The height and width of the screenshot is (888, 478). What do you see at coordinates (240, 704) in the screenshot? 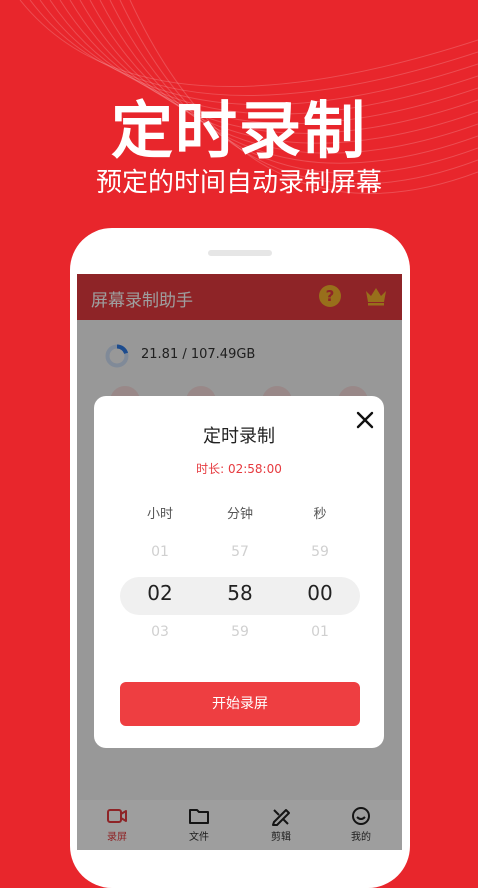
I see `start-recording-button: 开始录屏` at bounding box center [240, 704].